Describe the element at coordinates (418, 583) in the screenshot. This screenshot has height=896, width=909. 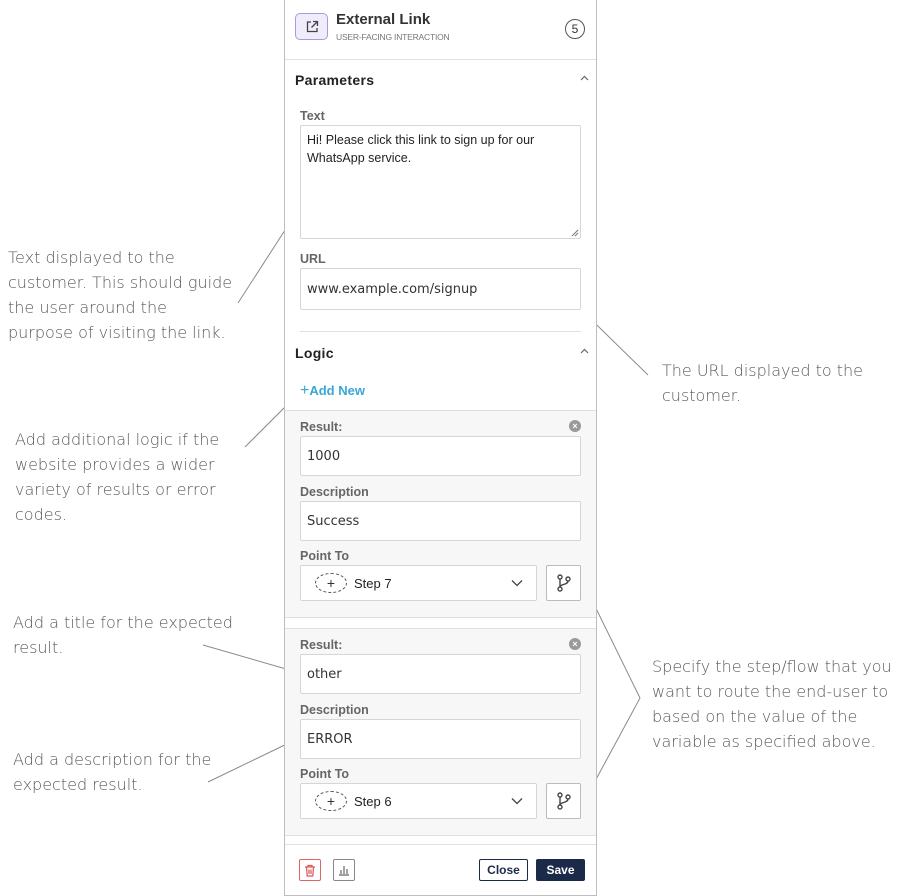
I see `point-to-select: + Step 7` at that location.